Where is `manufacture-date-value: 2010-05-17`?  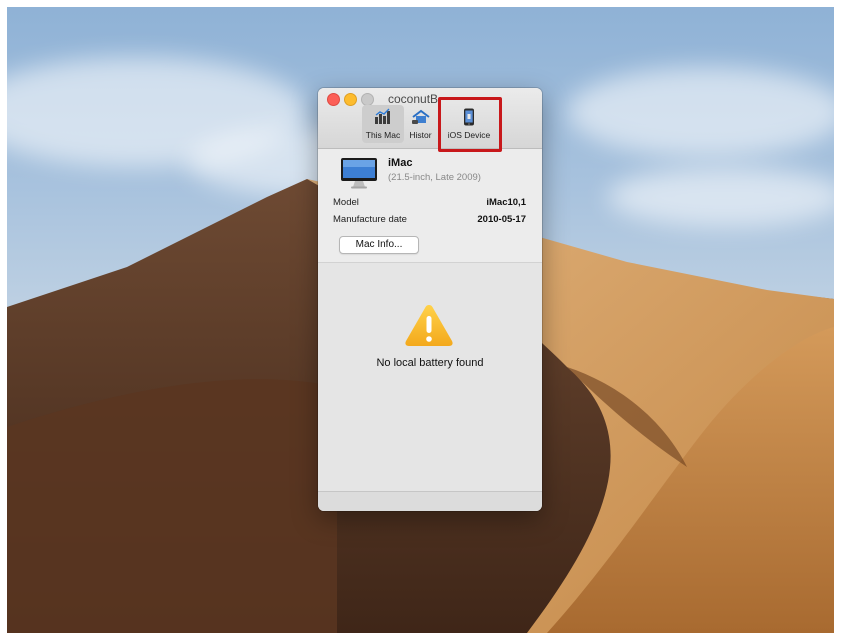 manufacture-date-value: 2010-05-17 is located at coordinates (501, 219).